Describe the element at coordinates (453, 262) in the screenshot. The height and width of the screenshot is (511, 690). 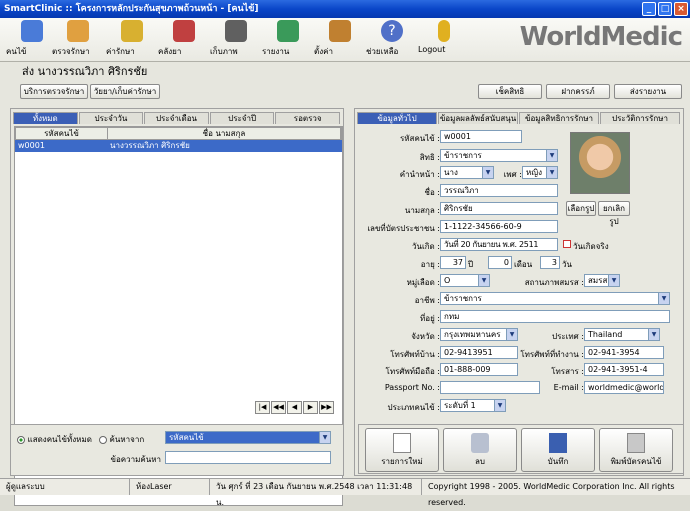
I see `age-year-field: 37` at that location.